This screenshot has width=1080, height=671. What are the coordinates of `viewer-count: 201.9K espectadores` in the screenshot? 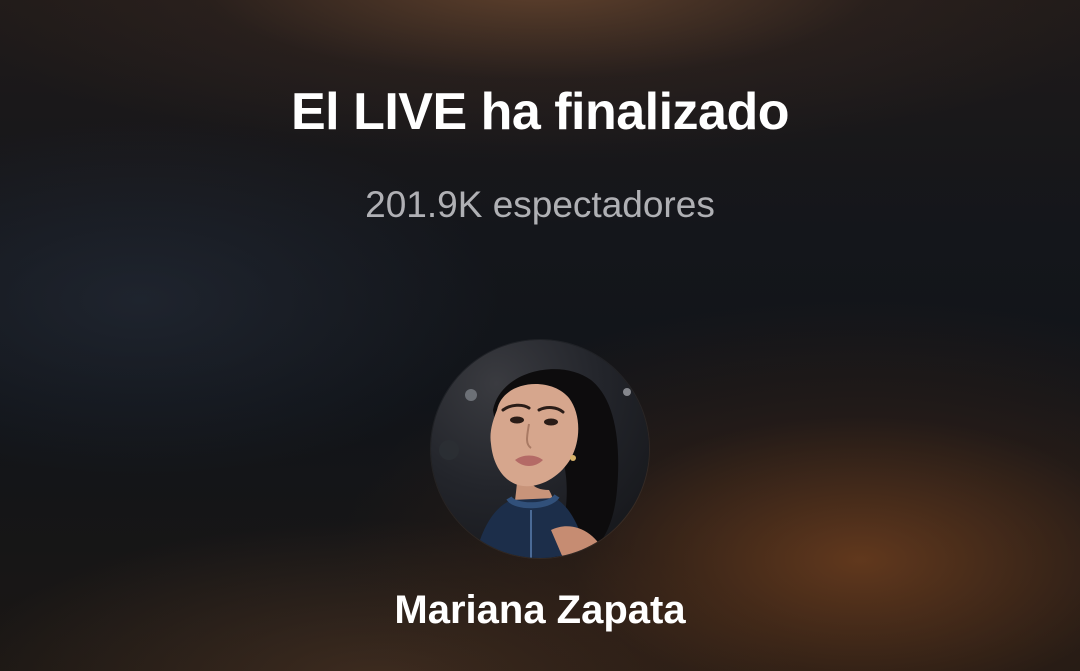 It's located at (540, 204).